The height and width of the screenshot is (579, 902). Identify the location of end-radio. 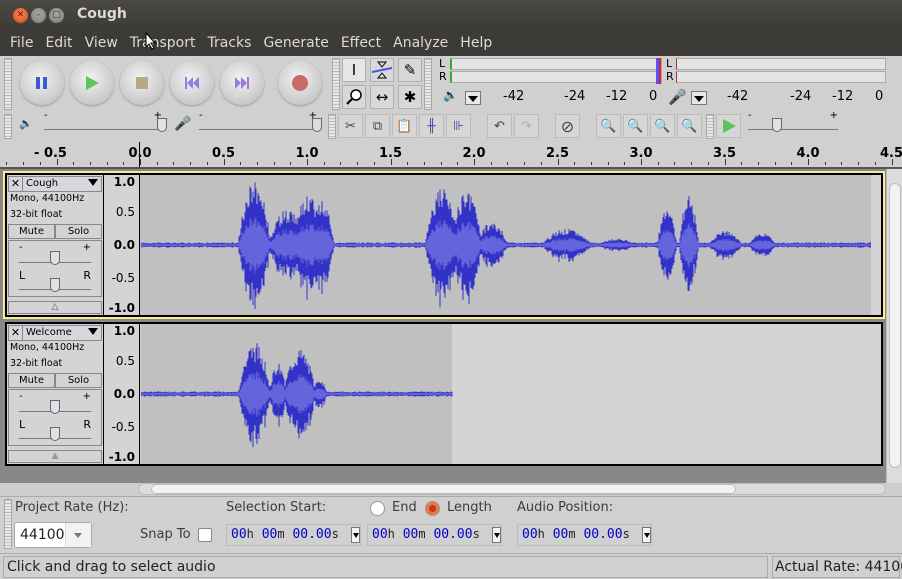
(377, 508).